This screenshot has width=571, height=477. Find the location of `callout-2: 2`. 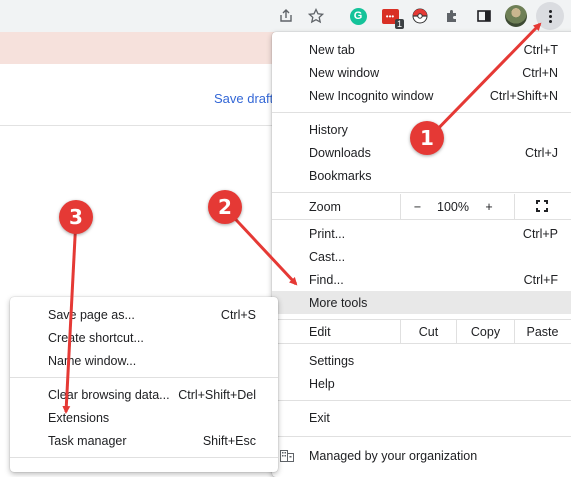

callout-2: 2 is located at coordinates (225, 207).